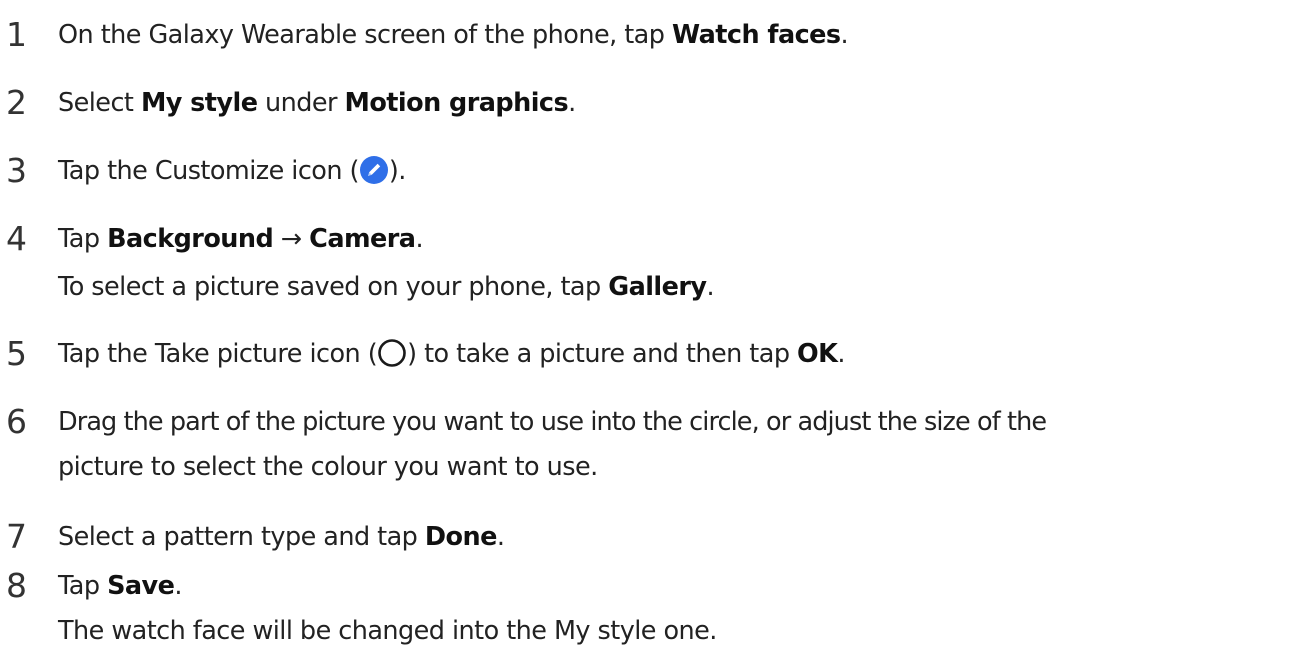 This screenshot has height=655, width=1310. I want to click on step-number: 5, so click(16, 353).